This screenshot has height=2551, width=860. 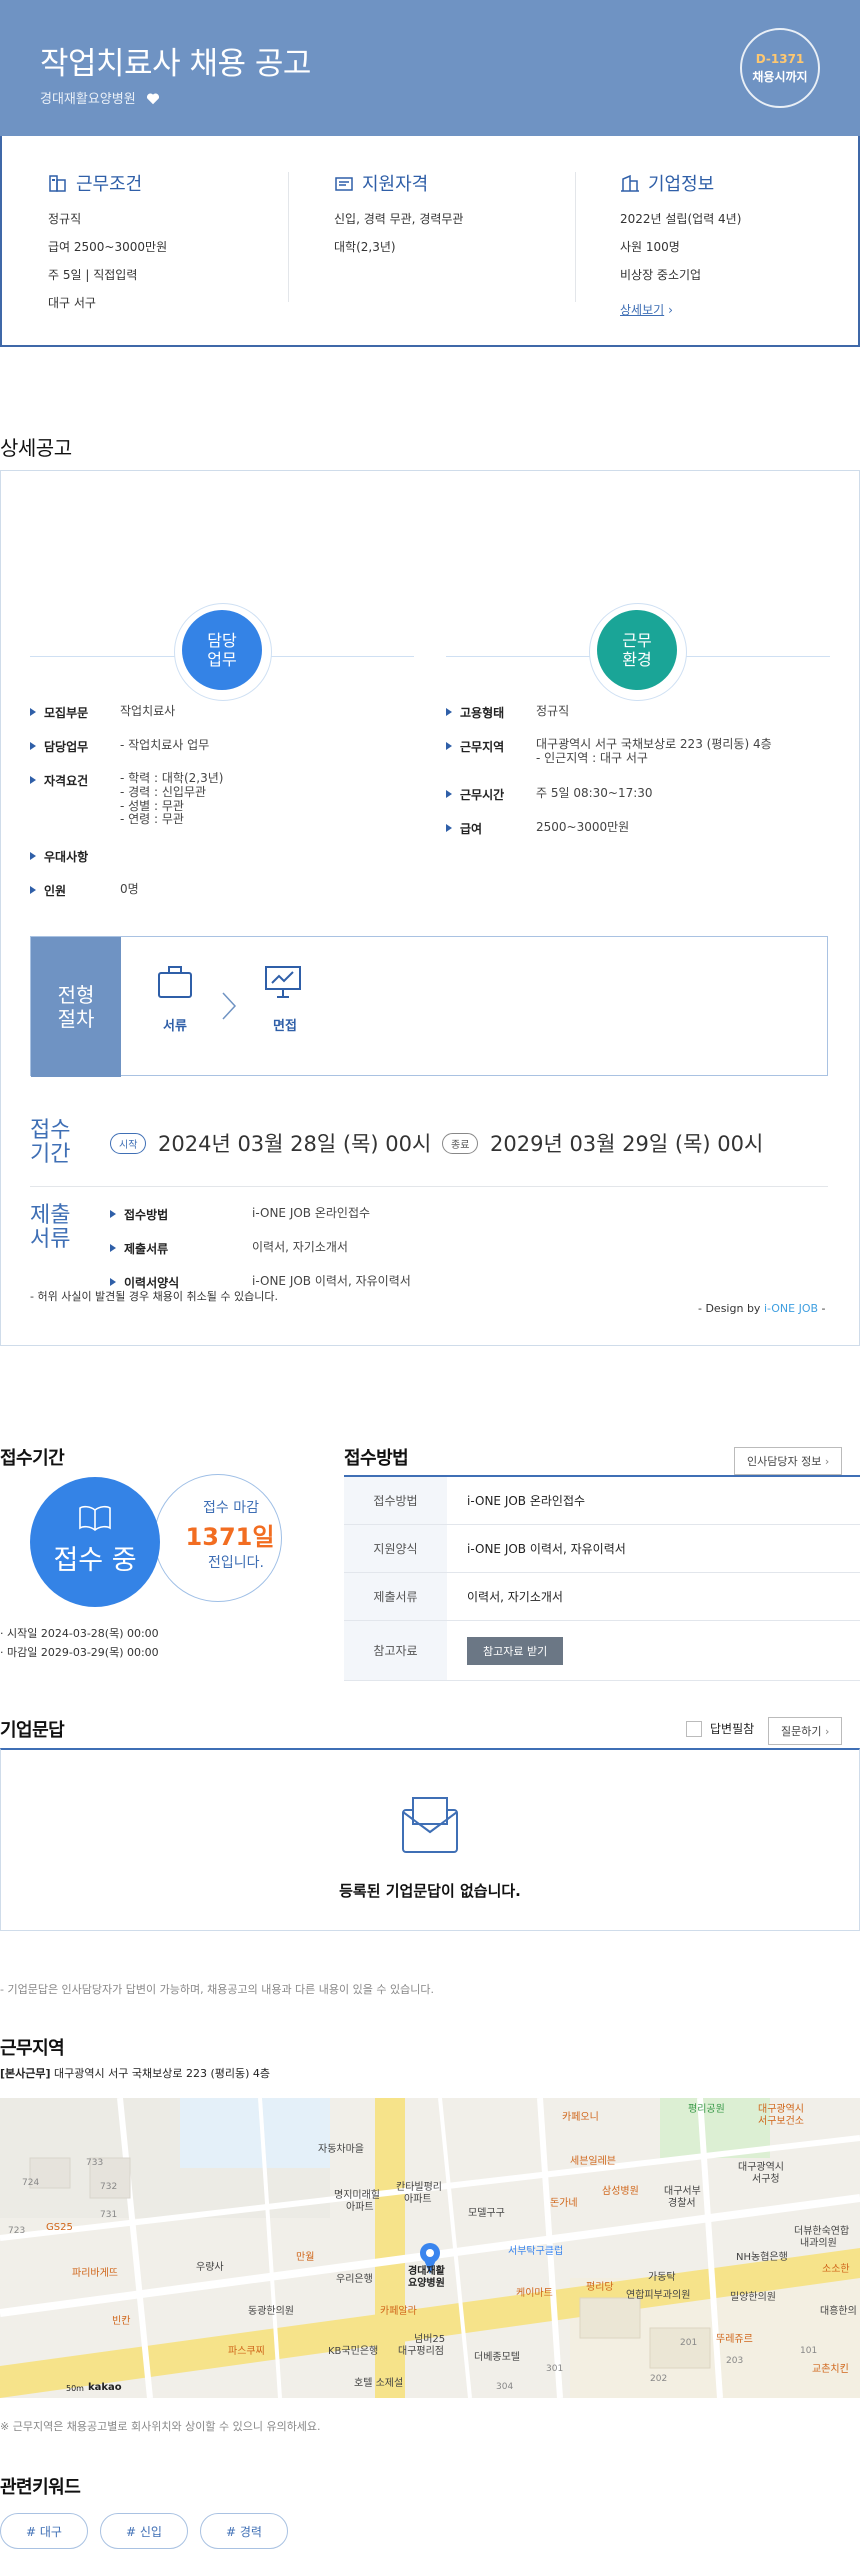 What do you see at coordinates (44, 2531) in the screenshot?
I see `keyword-tag: # 대구` at bounding box center [44, 2531].